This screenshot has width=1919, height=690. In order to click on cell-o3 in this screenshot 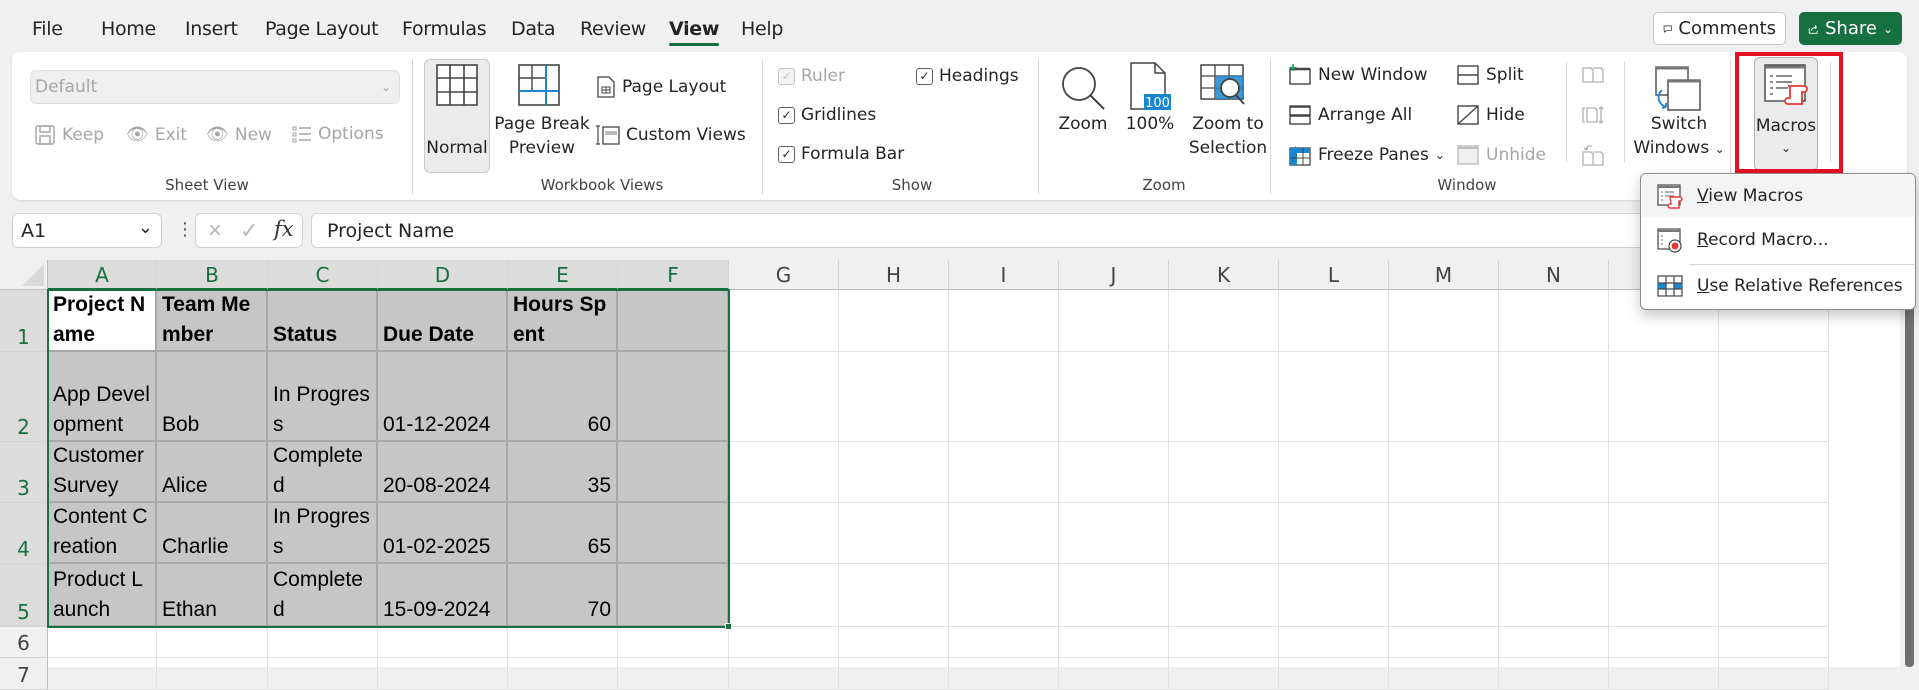, I will do `click(1664, 472)`.